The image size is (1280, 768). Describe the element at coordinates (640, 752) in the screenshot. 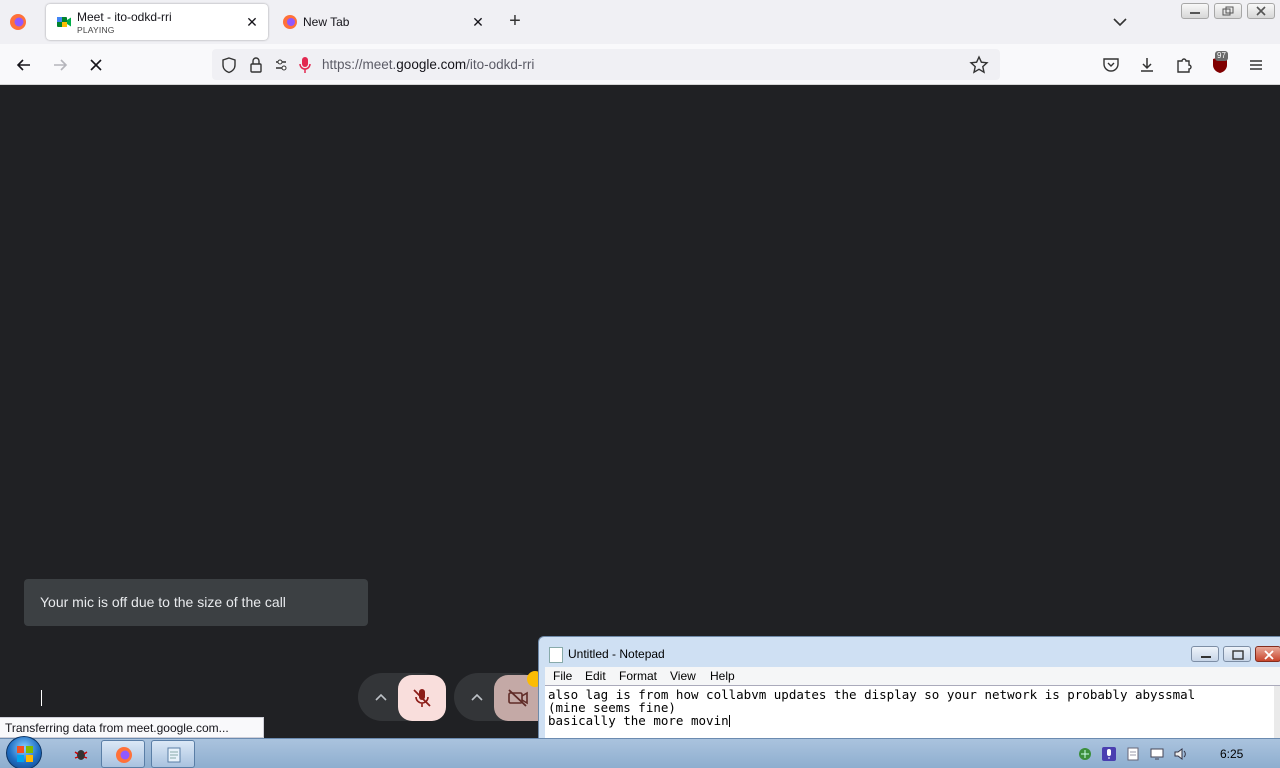

I see `windows-taskbar: 6:25` at that location.